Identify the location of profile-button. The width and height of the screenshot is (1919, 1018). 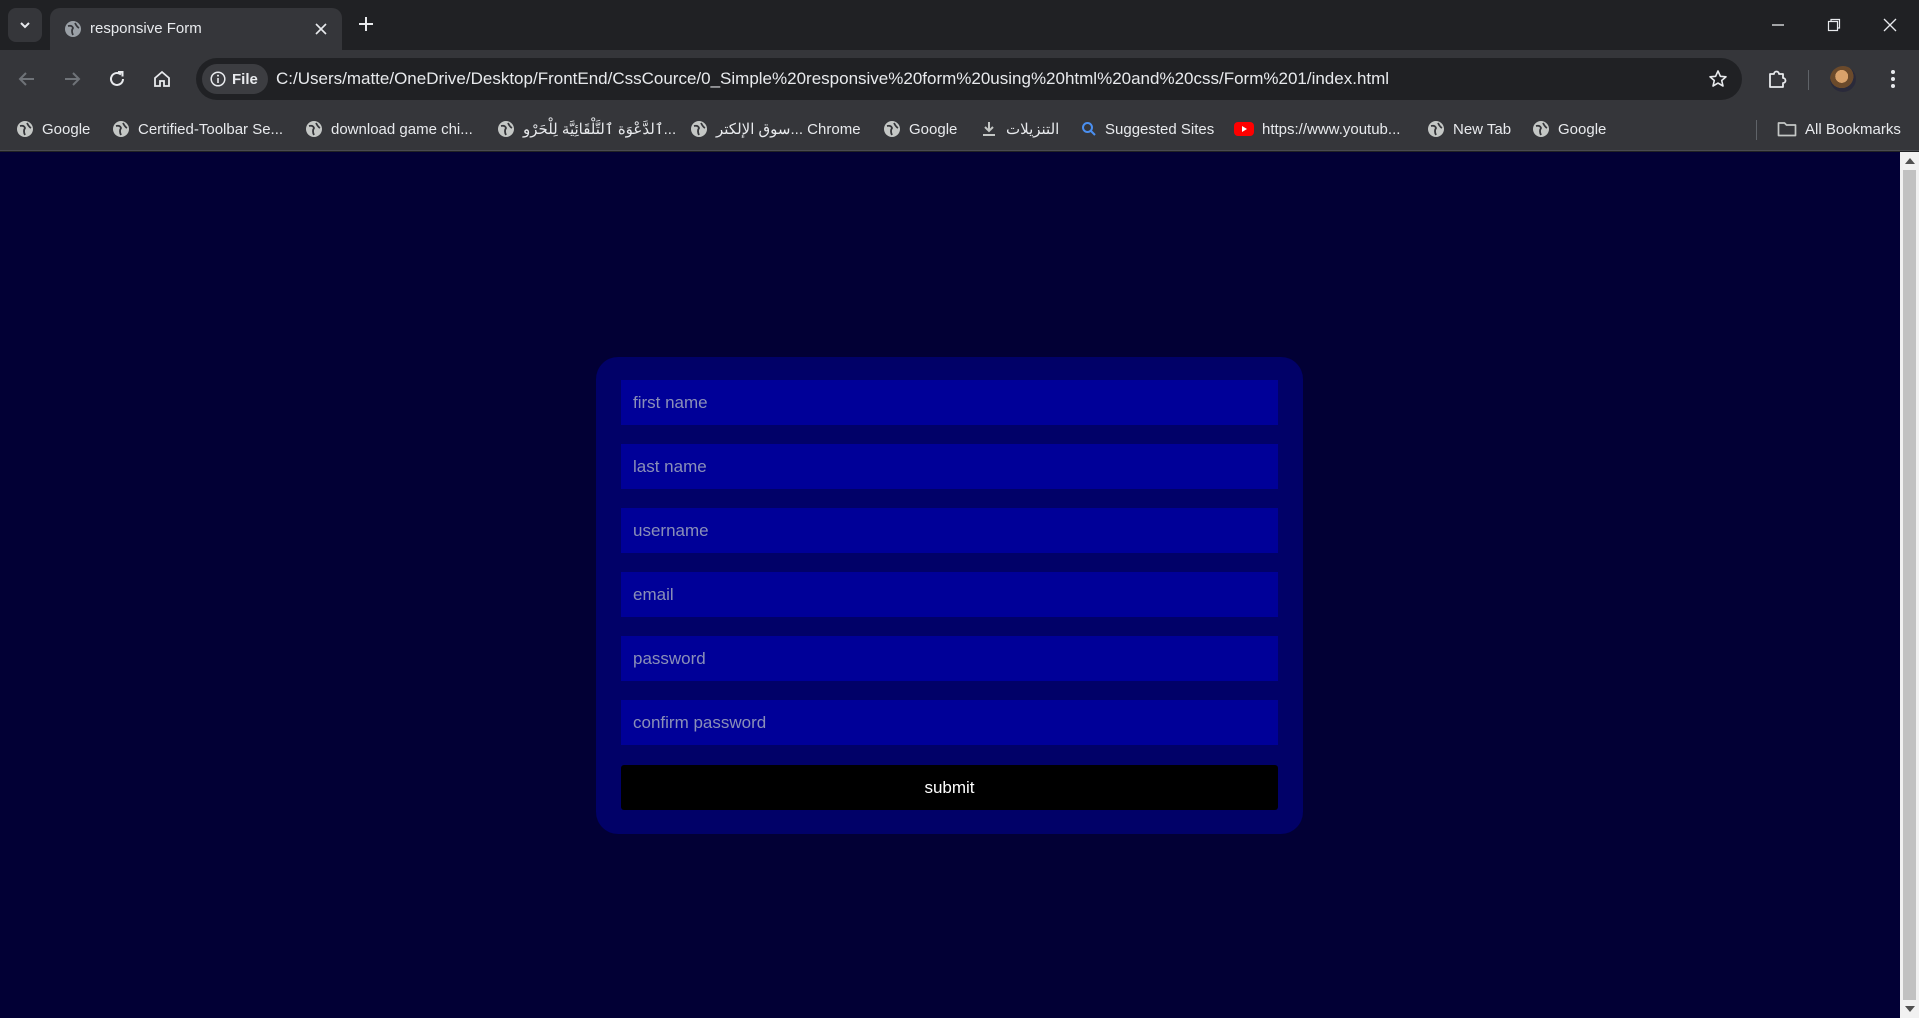
(1843, 79).